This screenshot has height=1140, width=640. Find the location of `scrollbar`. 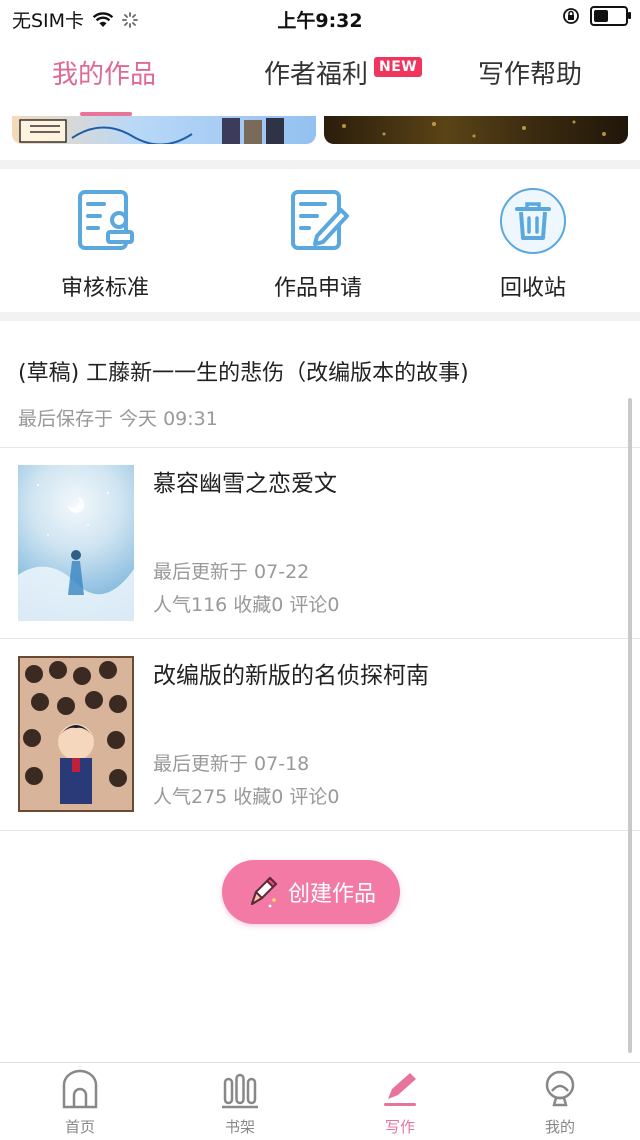

scrollbar is located at coordinates (630, 725).